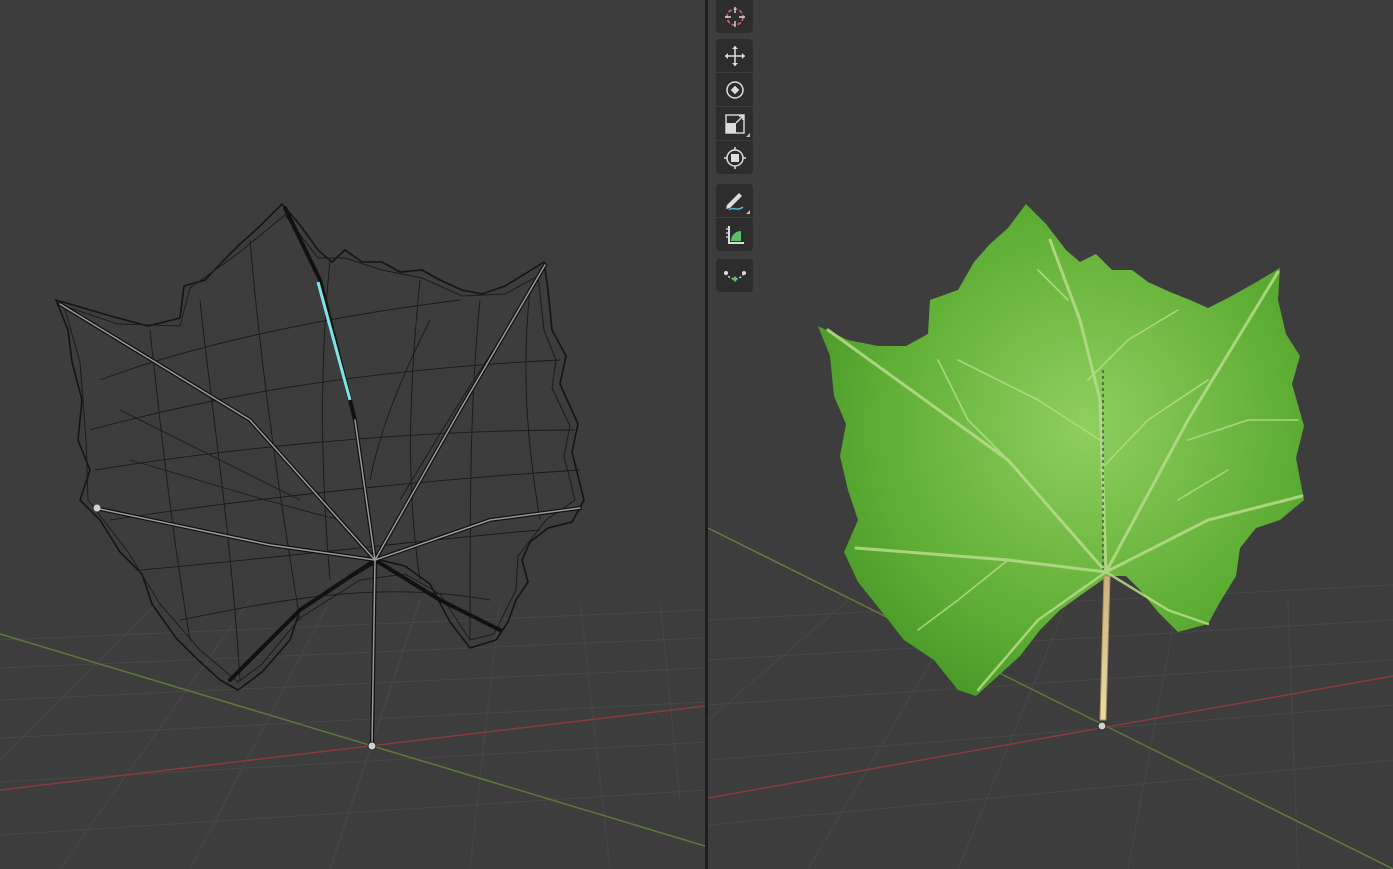 The image size is (1393, 869). What do you see at coordinates (1105, 648) in the screenshot?
I see `leaf-stem` at bounding box center [1105, 648].